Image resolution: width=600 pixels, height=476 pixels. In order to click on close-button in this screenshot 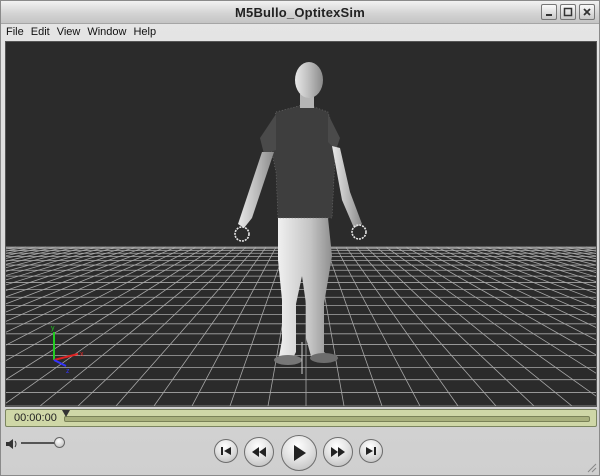, I will do `click(587, 12)`.